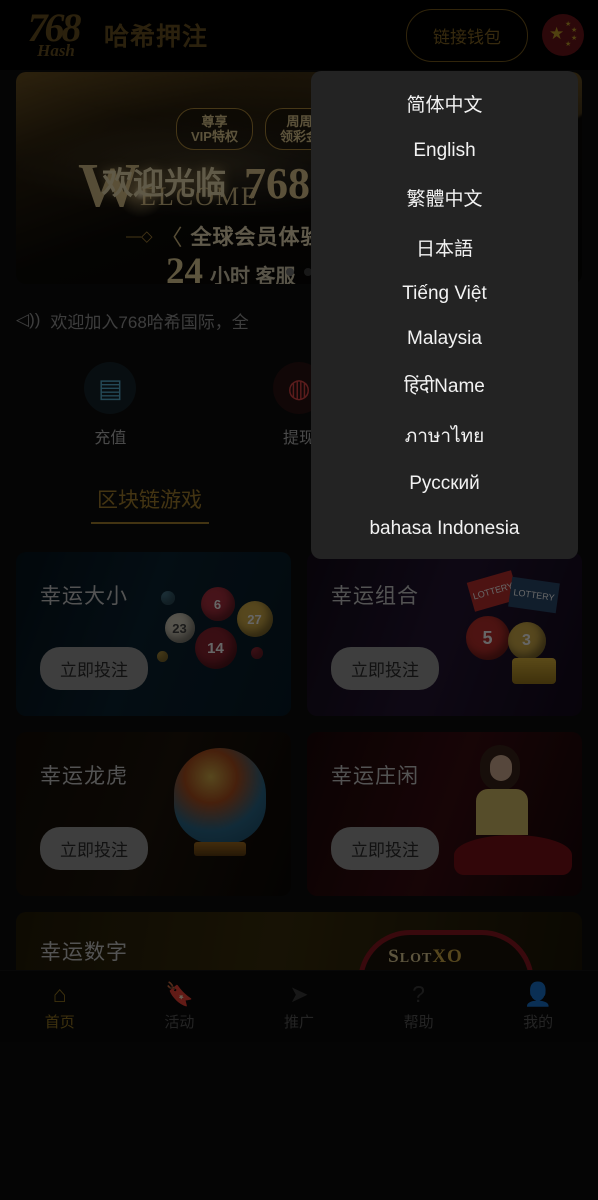 This screenshot has width=598, height=1200. I want to click on connect-wallet-button: 链接钱包, so click(467, 35).